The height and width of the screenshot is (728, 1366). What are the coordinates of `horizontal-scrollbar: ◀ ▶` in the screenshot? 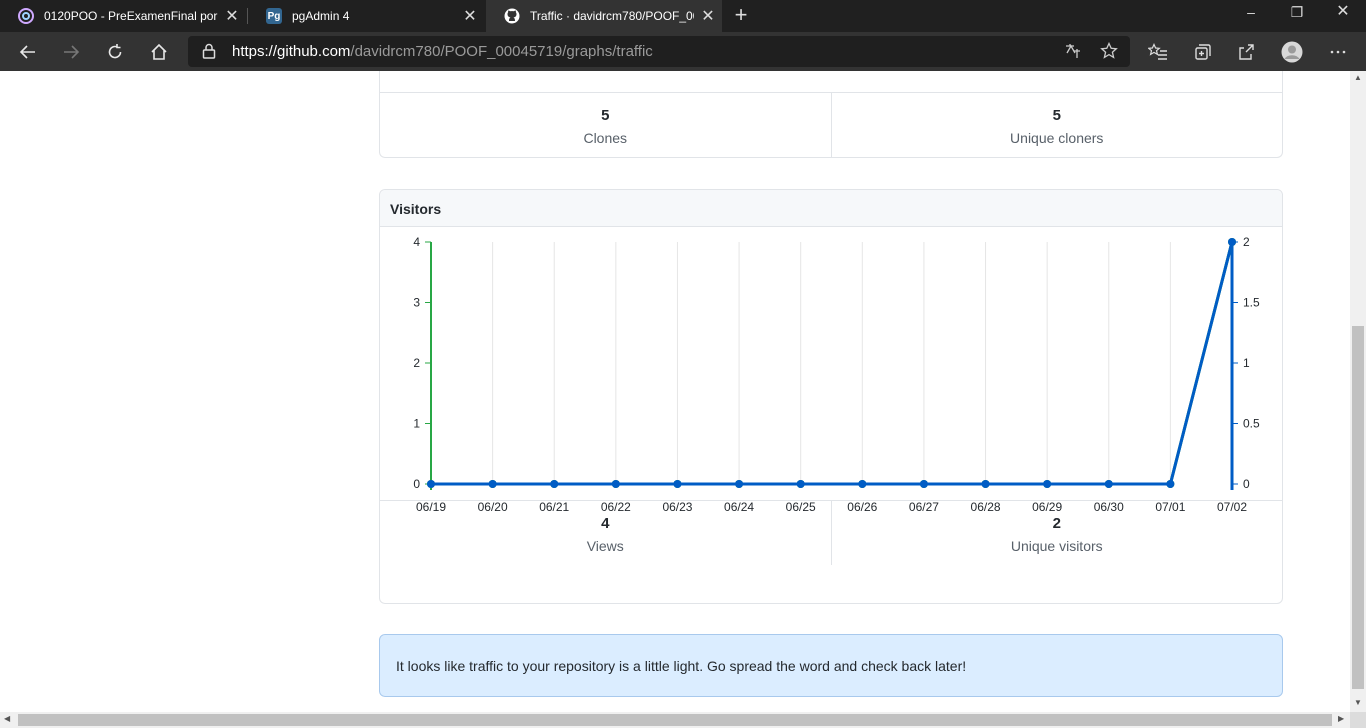 It's located at (675, 720).